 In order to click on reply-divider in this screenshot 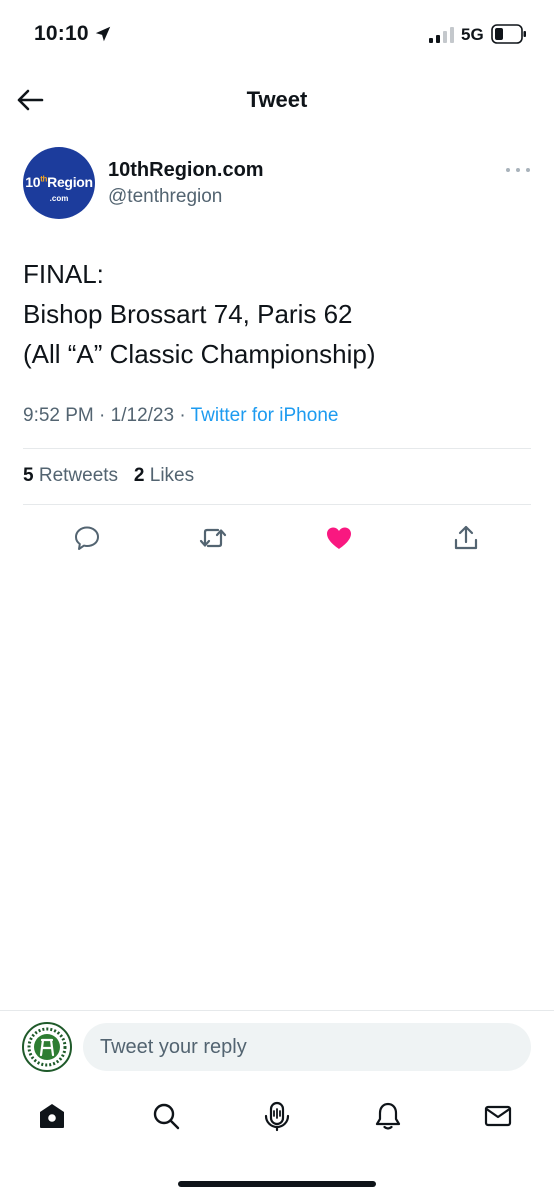, I will do `click(277, 1010)`.